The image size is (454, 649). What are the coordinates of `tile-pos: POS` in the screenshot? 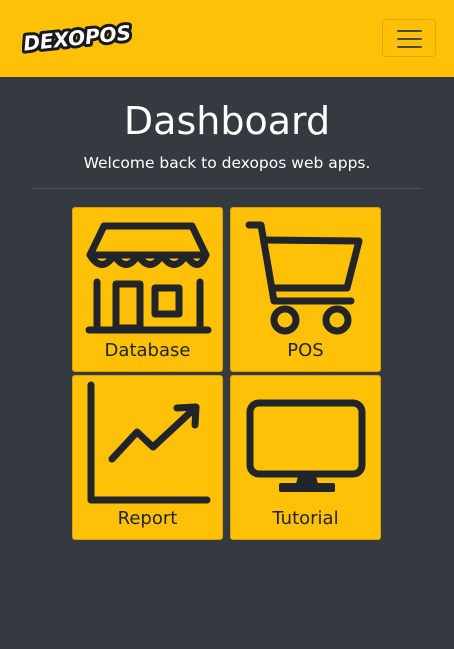 It's located at (305, 289).